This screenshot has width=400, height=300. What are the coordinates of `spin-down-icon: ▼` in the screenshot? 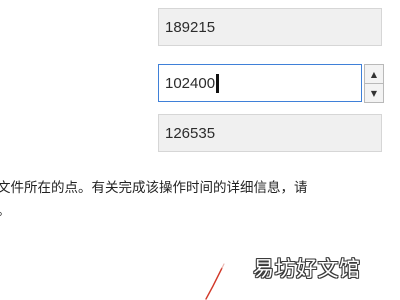 It's located at (374, 93).